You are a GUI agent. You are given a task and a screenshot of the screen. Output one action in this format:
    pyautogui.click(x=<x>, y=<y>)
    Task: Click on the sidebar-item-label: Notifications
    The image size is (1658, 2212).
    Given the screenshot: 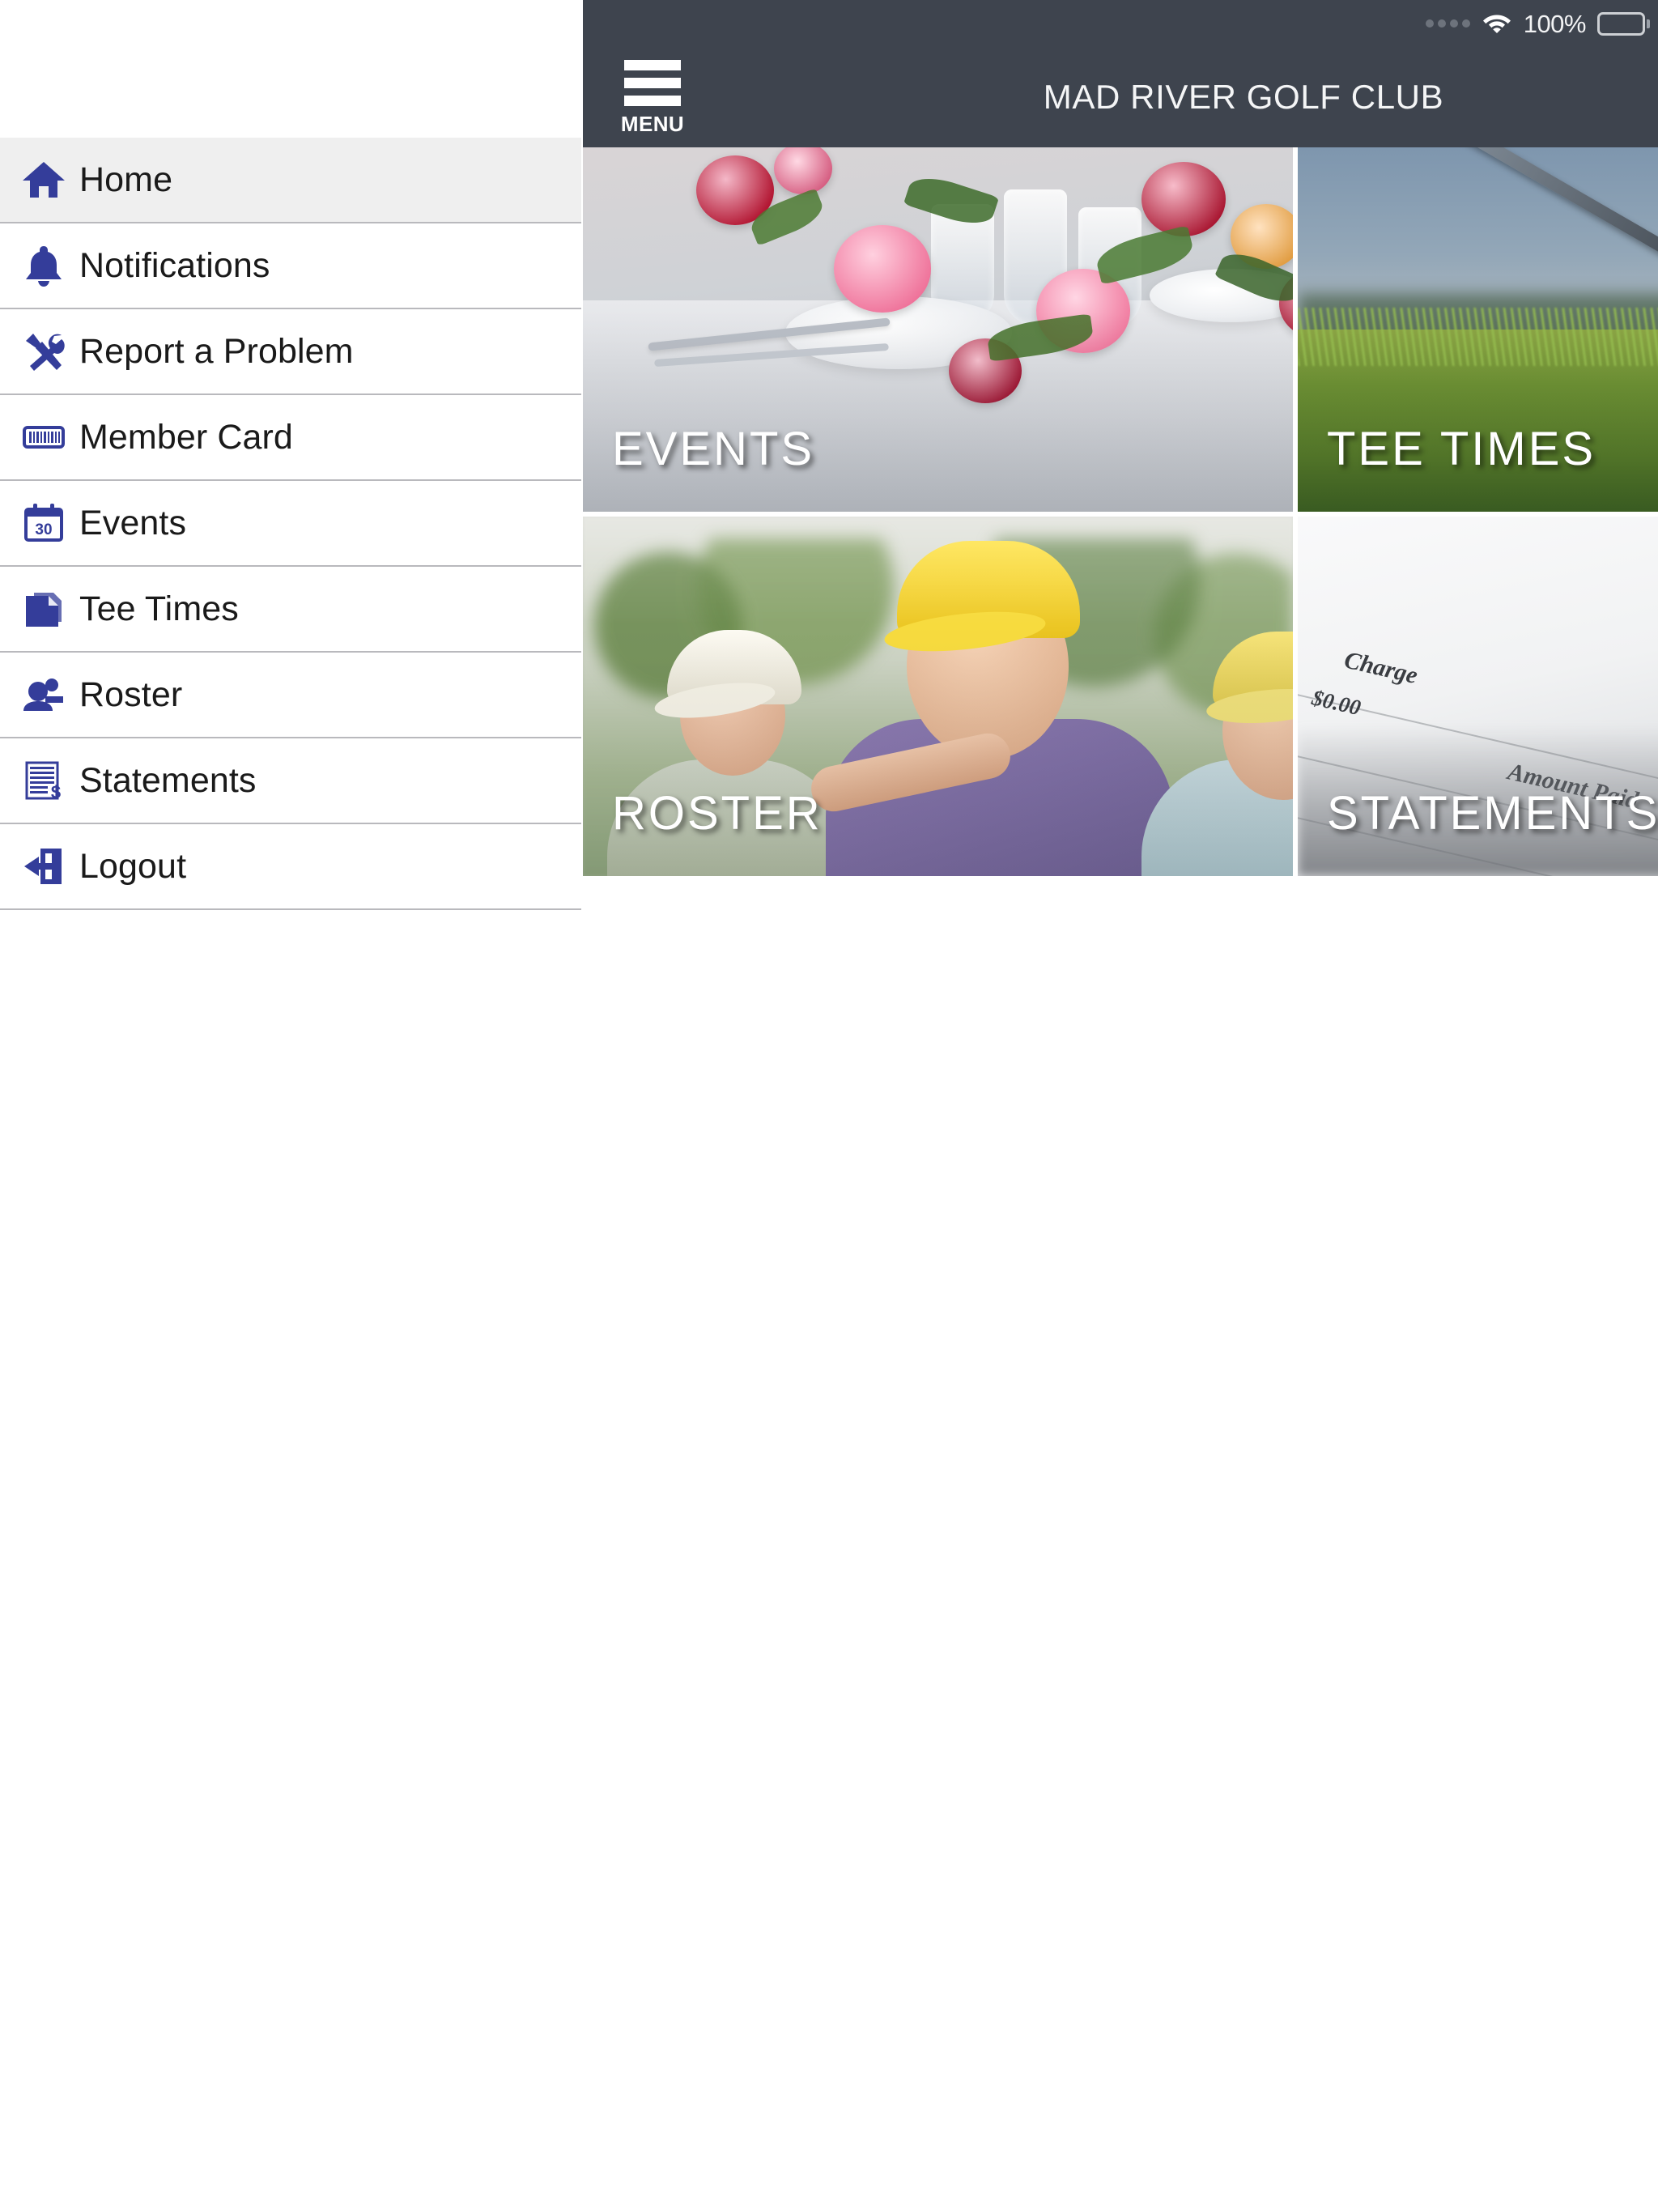 What is the action you would take?
    pyautogui.click(x=174, y=265)
    